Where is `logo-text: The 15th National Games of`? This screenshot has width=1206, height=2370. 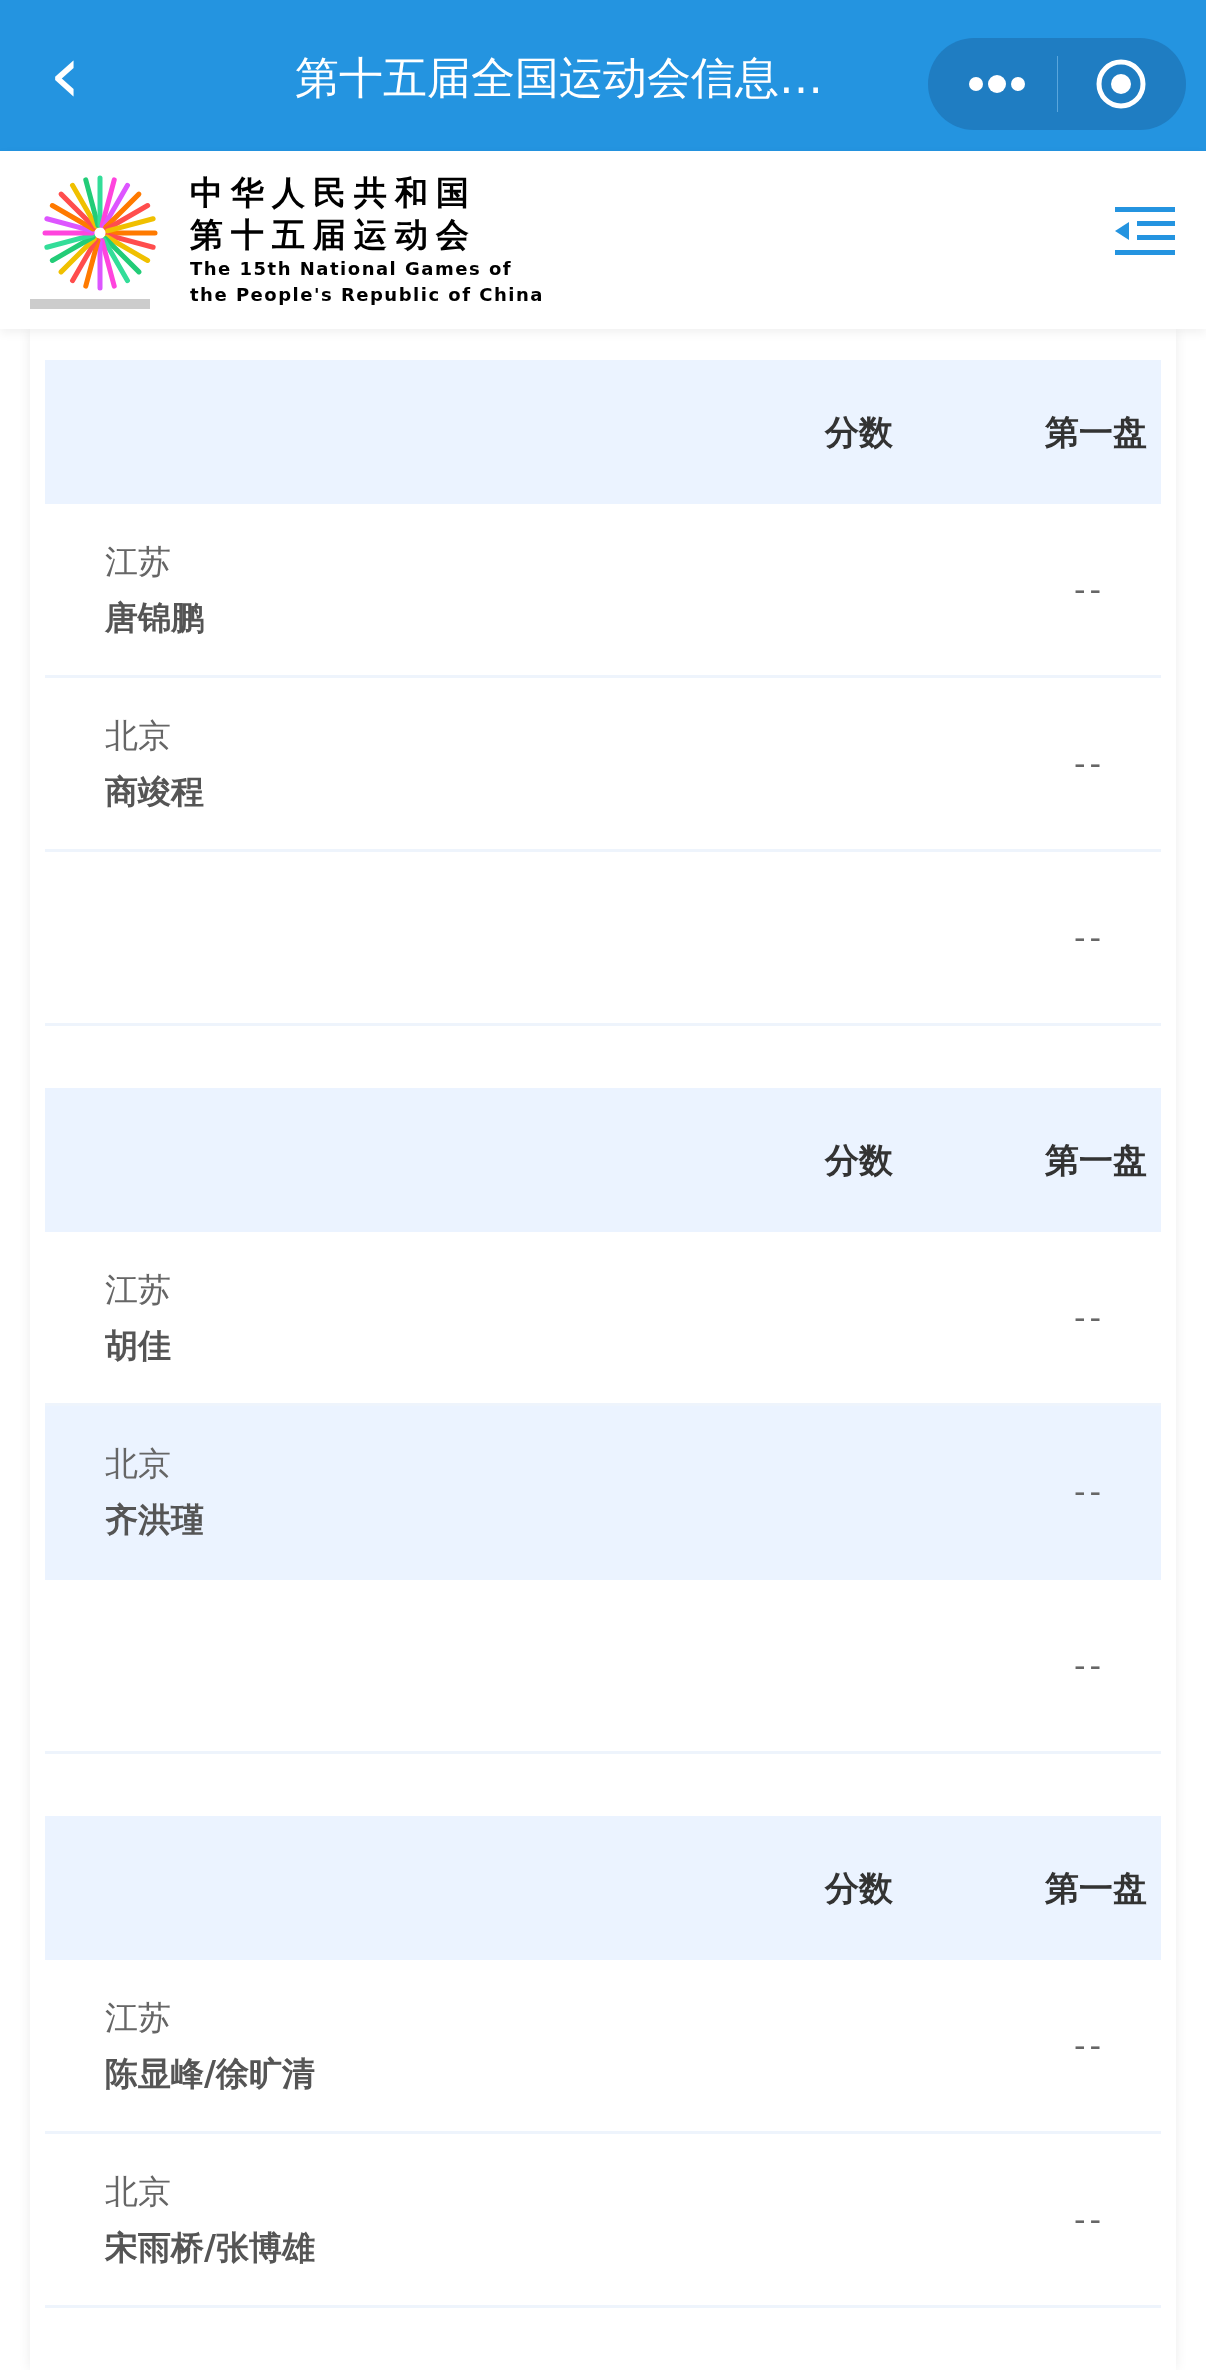 logo-text: The 15th National Games of is located at coordinates (352, 269).